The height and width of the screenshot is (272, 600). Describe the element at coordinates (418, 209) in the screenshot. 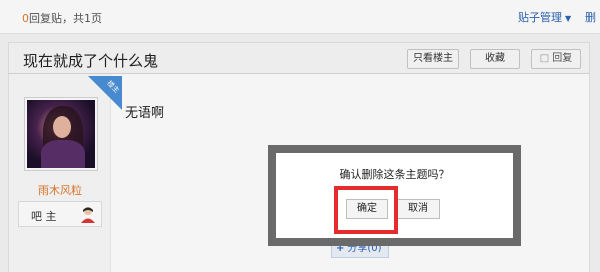

I see `cancel-button: 取消` at that location.